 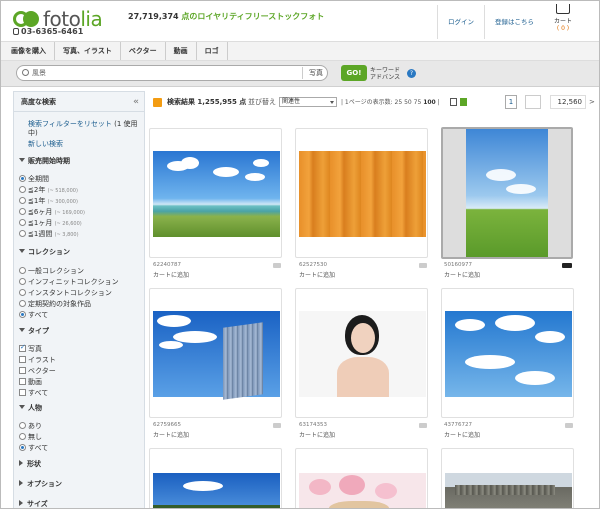 What do you see at coordinates (33, 503) in the screenshot?
I see `section-size: サイズ` at bounding box center [33, 503].